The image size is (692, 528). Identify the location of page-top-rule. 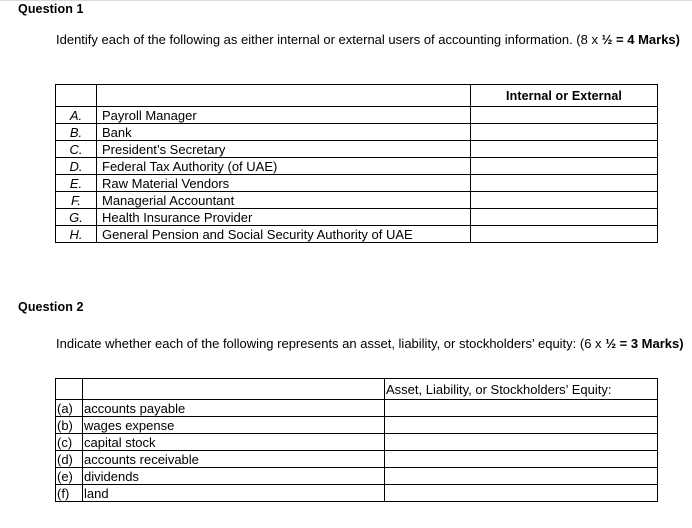
(346, 0).